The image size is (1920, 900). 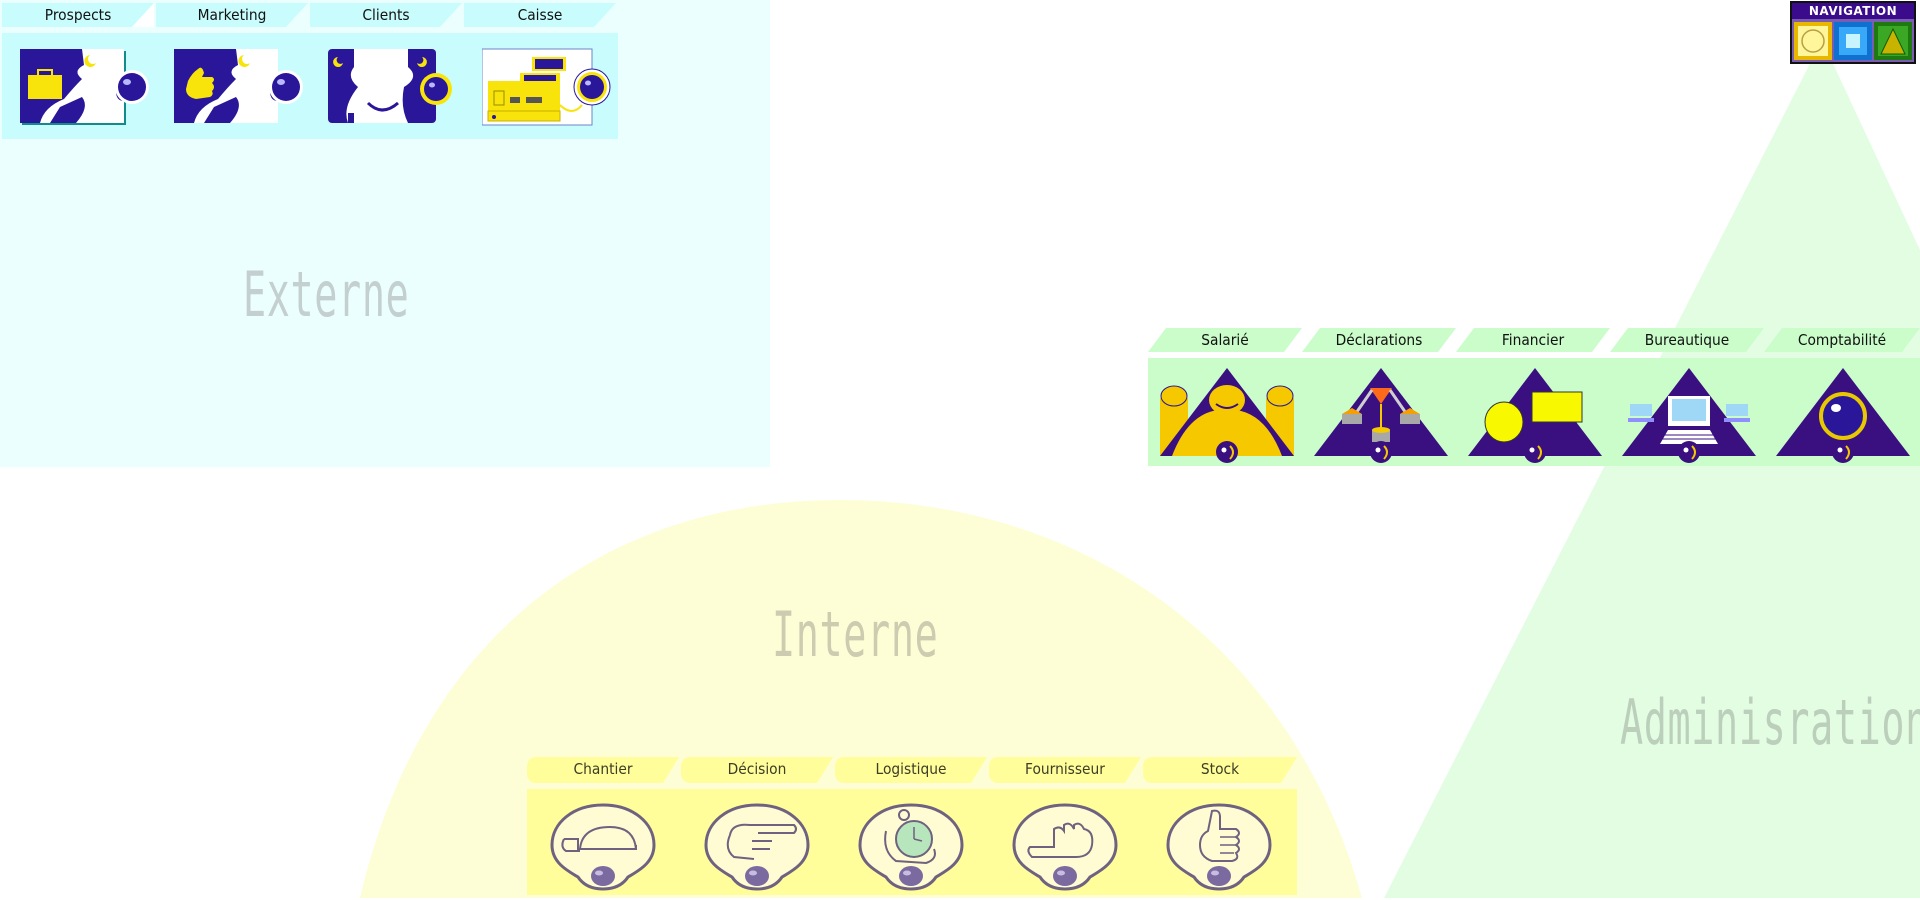 I want to click on tab-stock: Stock, so click(x=1220, y=770).